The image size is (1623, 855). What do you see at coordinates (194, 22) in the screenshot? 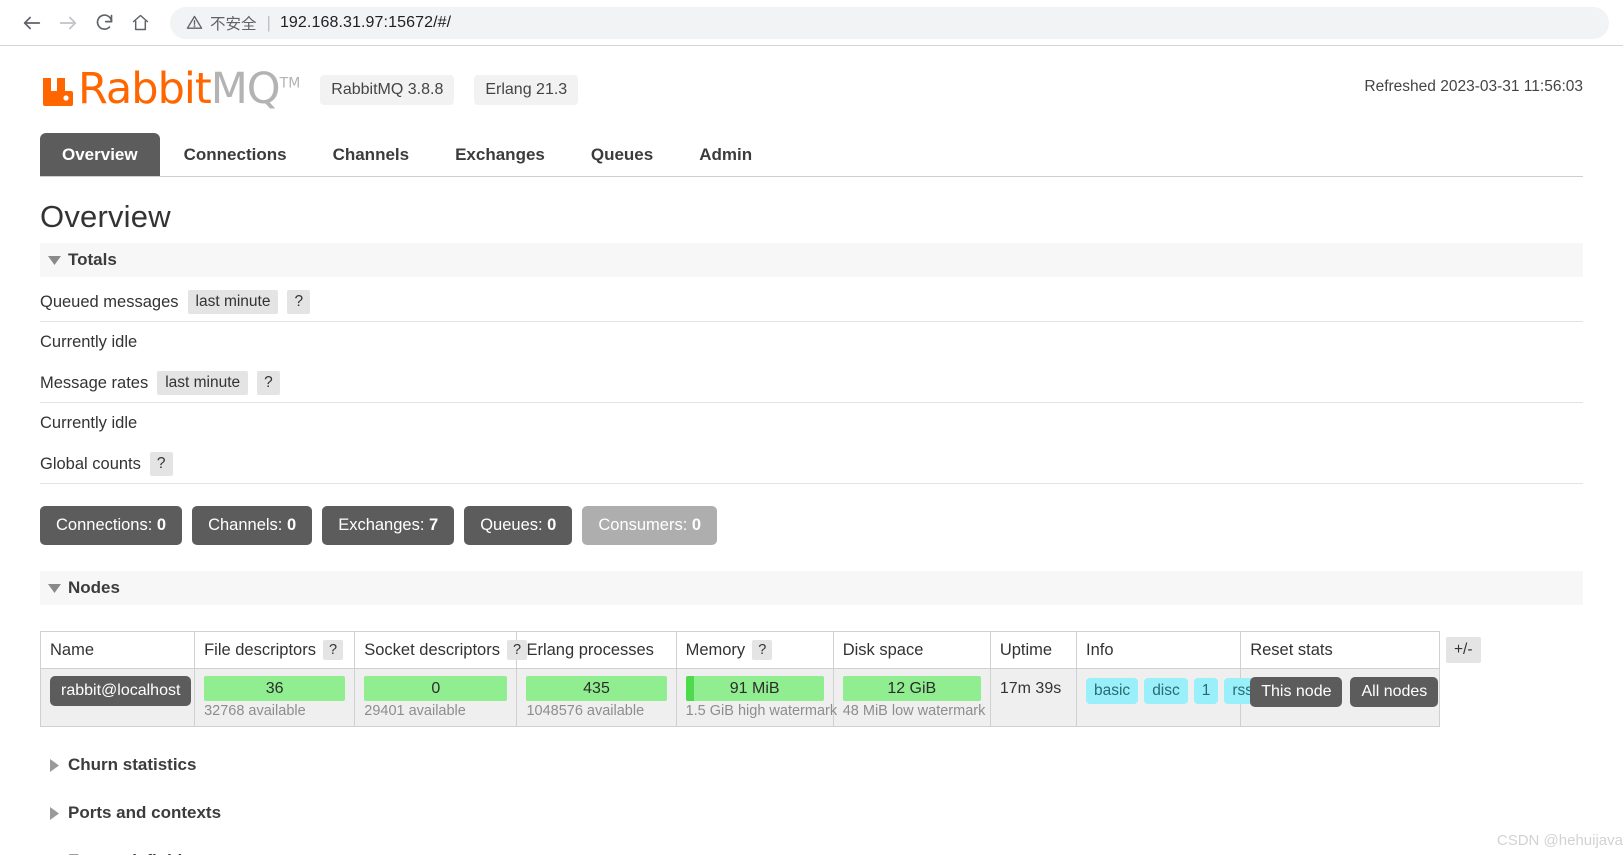
I see `warning-triangle-icon` at bounding box center [194, 22].